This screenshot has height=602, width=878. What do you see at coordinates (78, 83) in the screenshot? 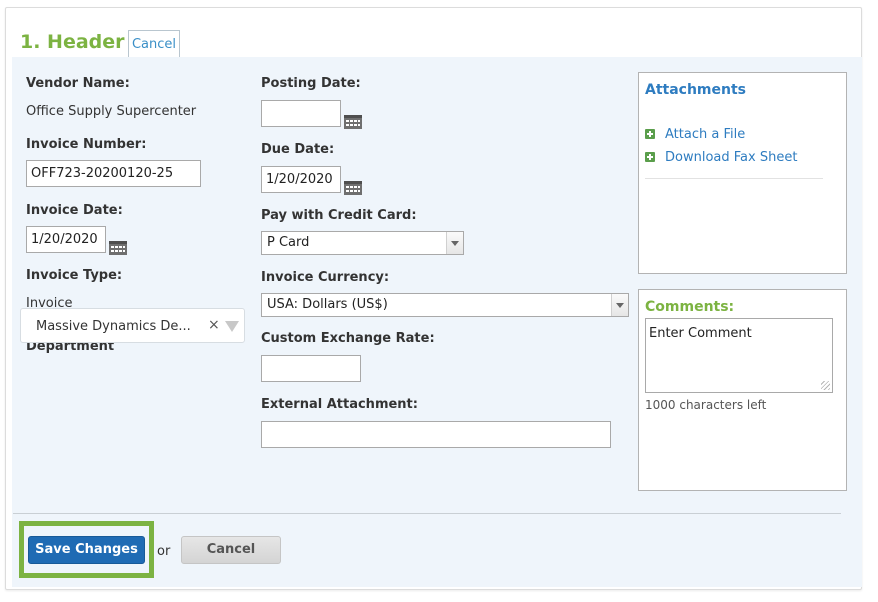
I see `vendor-name-label: Vendor Name:` at bounding box center [78, 83].